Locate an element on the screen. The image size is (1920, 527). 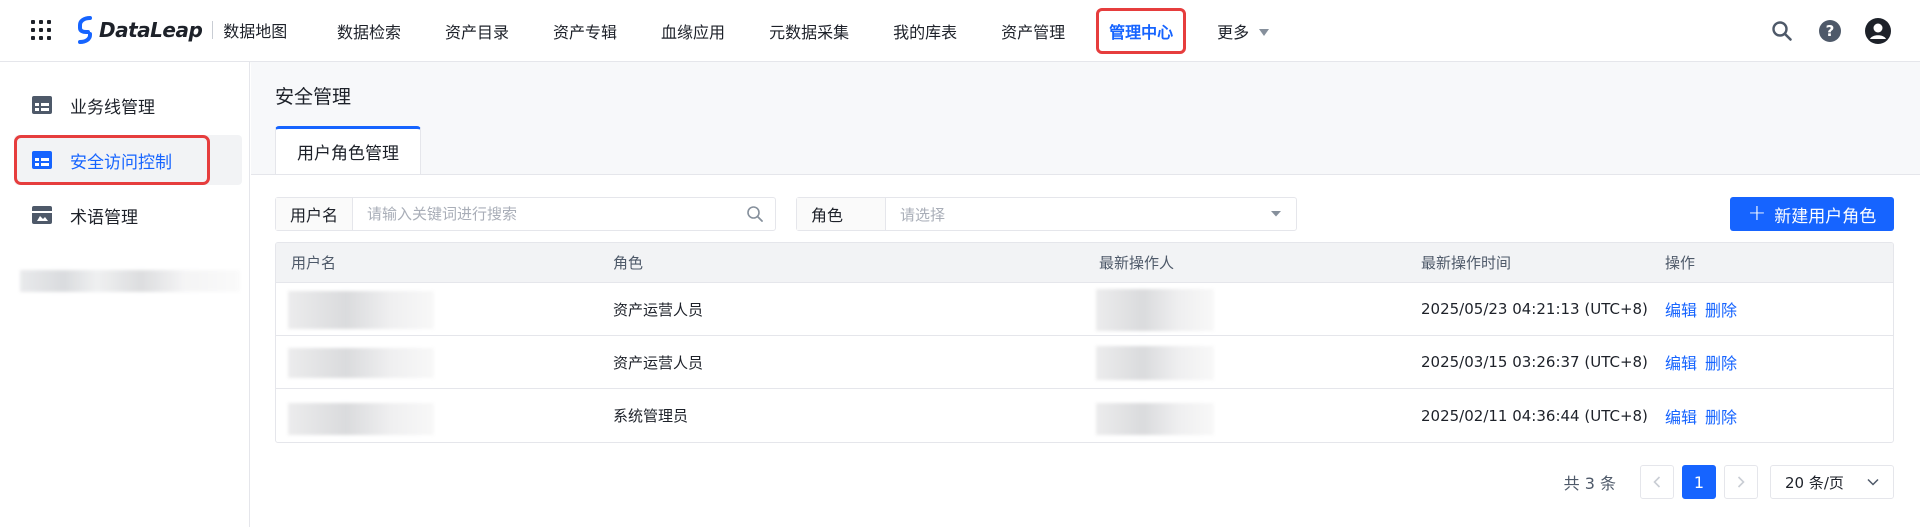
nav-item-asset-album: 资产专辑 is located at coordinates (585, 31).